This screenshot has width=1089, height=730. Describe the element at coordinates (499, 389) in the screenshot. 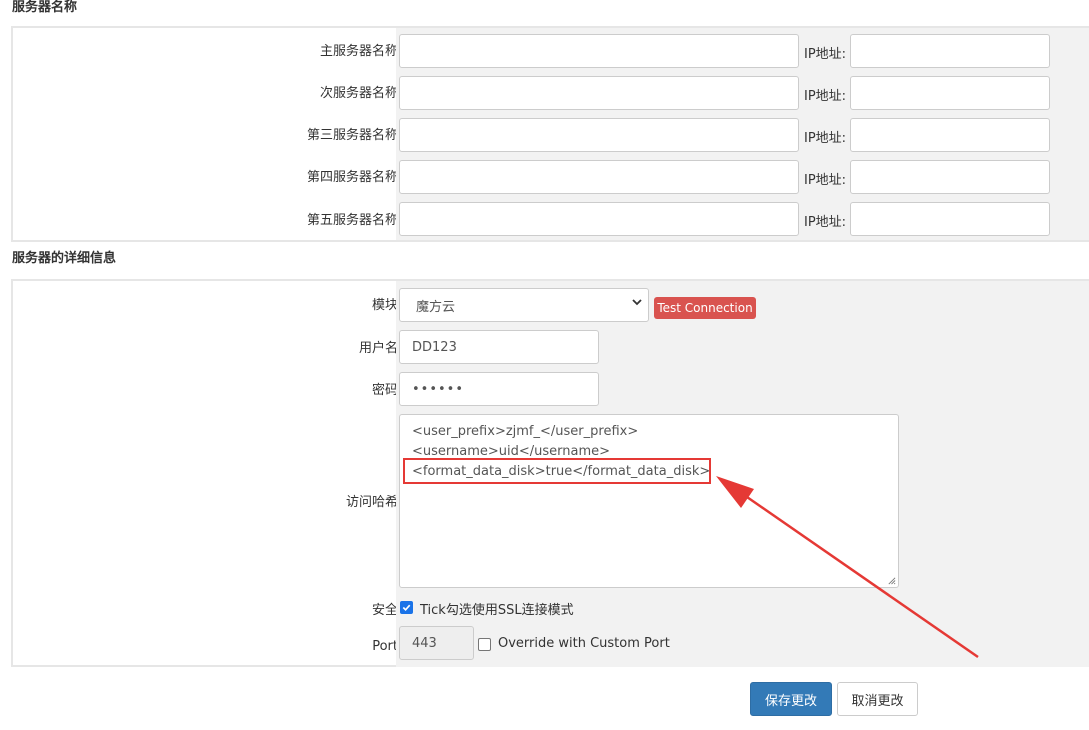

I see `password-input: ••••••` at that location.